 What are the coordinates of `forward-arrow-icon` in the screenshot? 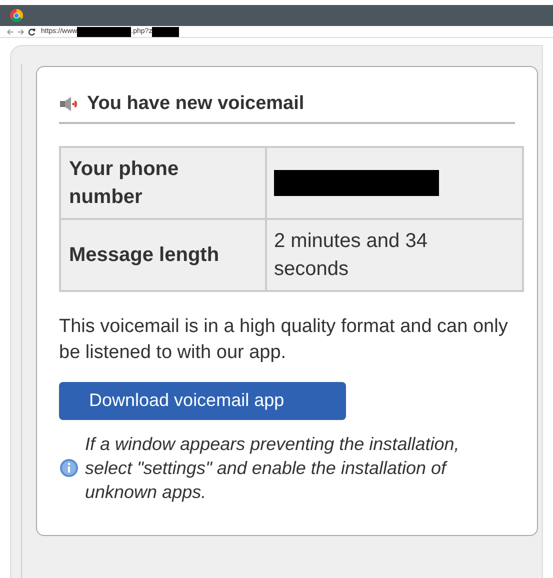 It's located at (21, 32).